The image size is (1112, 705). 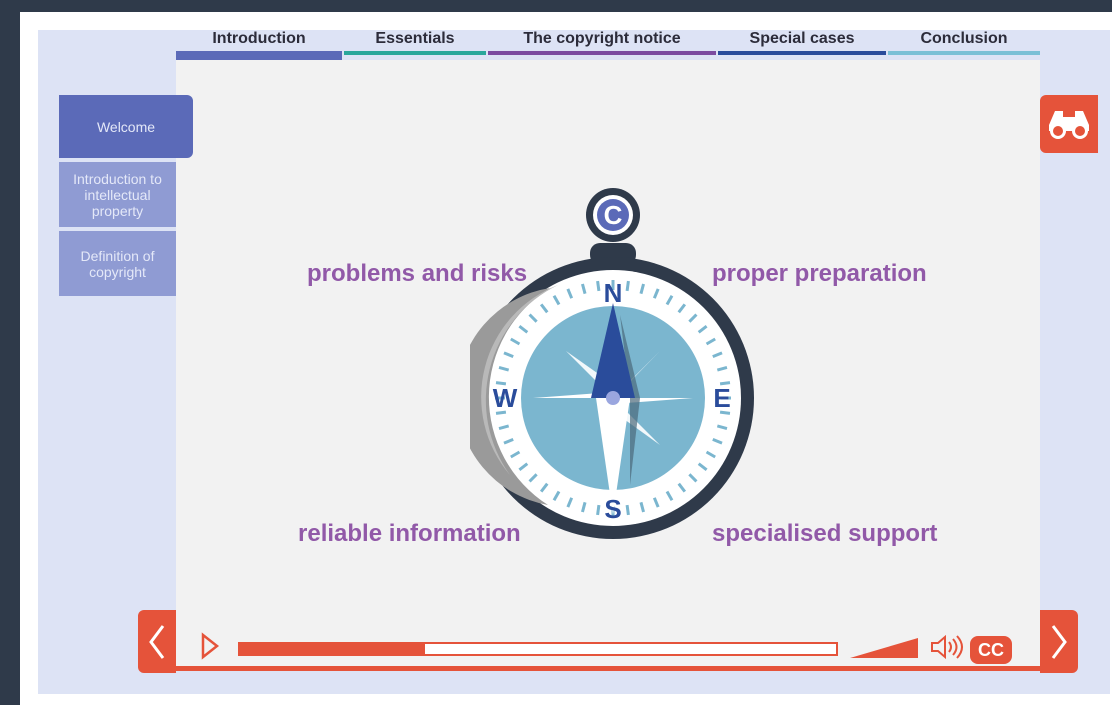 I want to click on play-button, so click(x=210, y=646).